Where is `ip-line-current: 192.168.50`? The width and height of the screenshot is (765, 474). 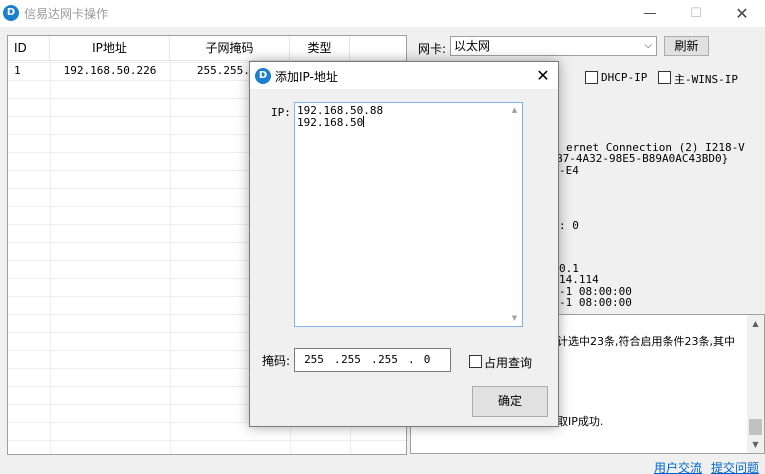 ip-line-current: 192.168.50 is located at coordinates (331, 122).